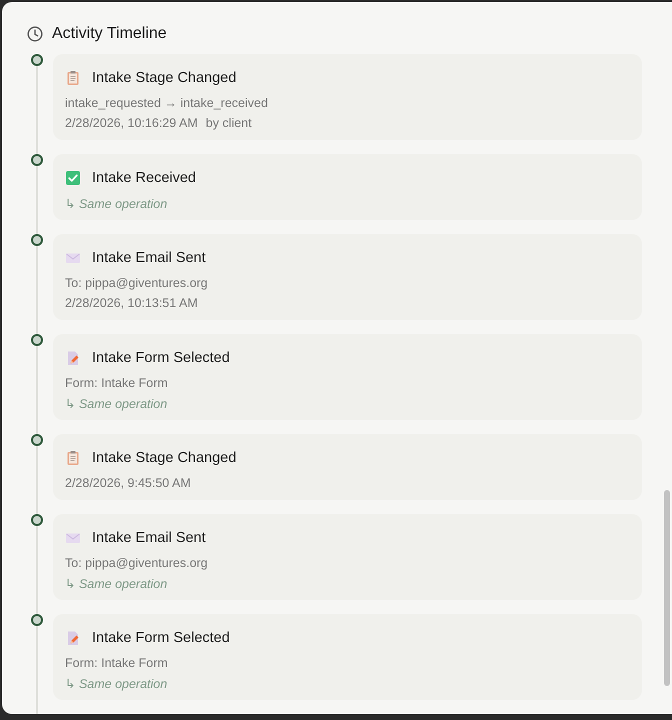 The height and width of the screenshot is (720, 672). Describe the element at coordinates (166, 103) in the screenshot. I see `event-detail: intake_requested → intake_received` at that location.